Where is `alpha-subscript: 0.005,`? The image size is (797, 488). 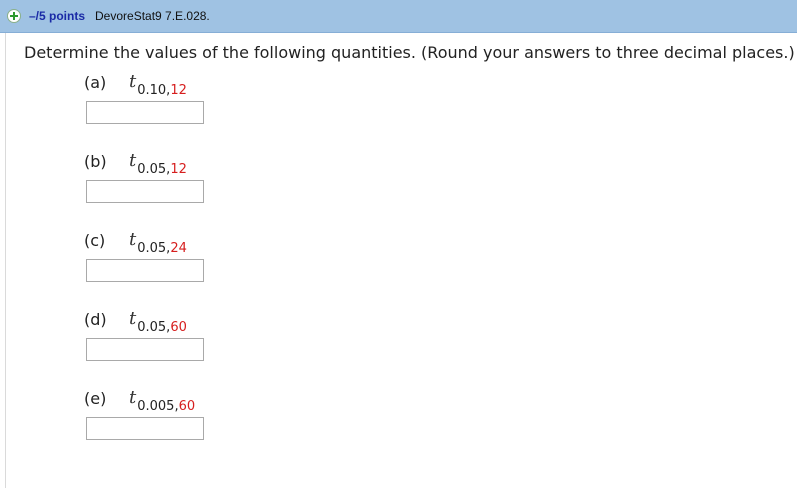 alpha-subscript: 0.005, is located at coordinates (158, 406).